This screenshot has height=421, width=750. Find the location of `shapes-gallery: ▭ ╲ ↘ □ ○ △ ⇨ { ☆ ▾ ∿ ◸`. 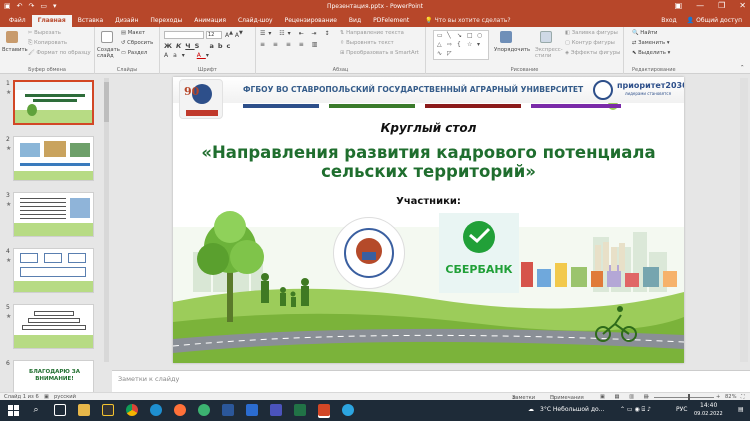

shapes-gallery: ▭ ╲ ↘ □ ○ △ ⇨ { ☆ ▾ ∿ ◸ is located at coordinates (461, 45).